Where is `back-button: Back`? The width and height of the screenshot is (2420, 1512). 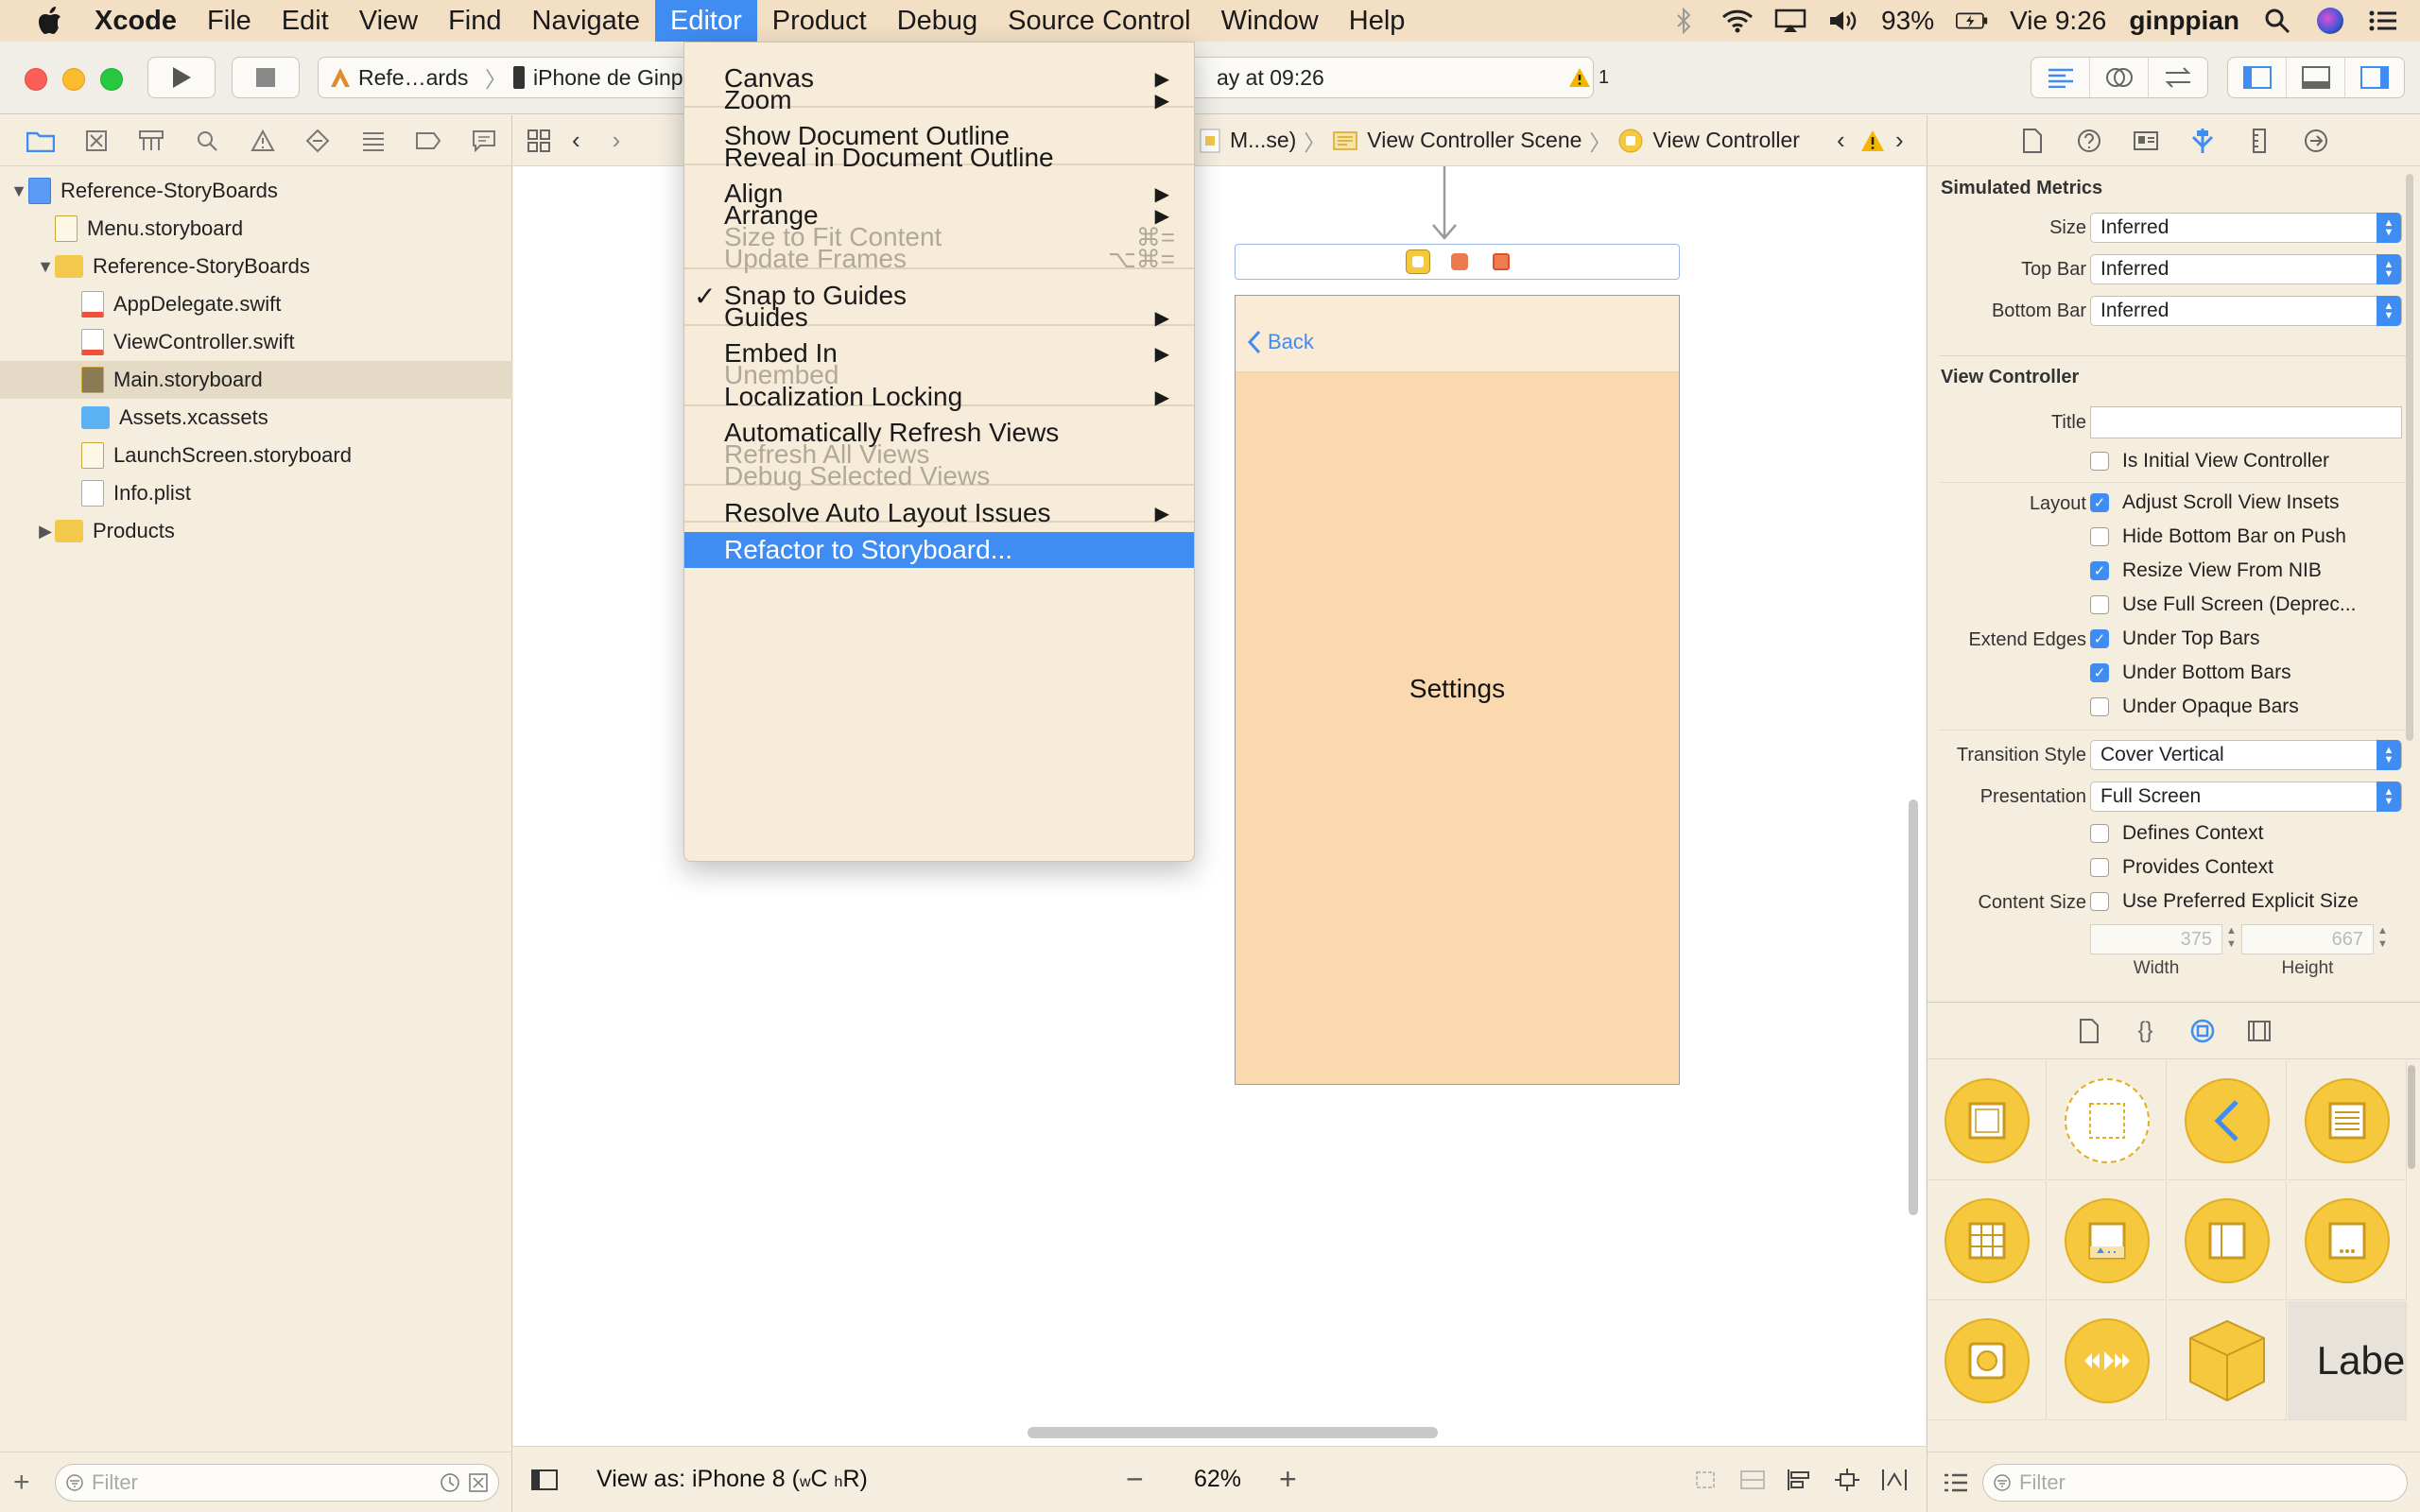
back-button: Back is located at coordinates (1281, 342).